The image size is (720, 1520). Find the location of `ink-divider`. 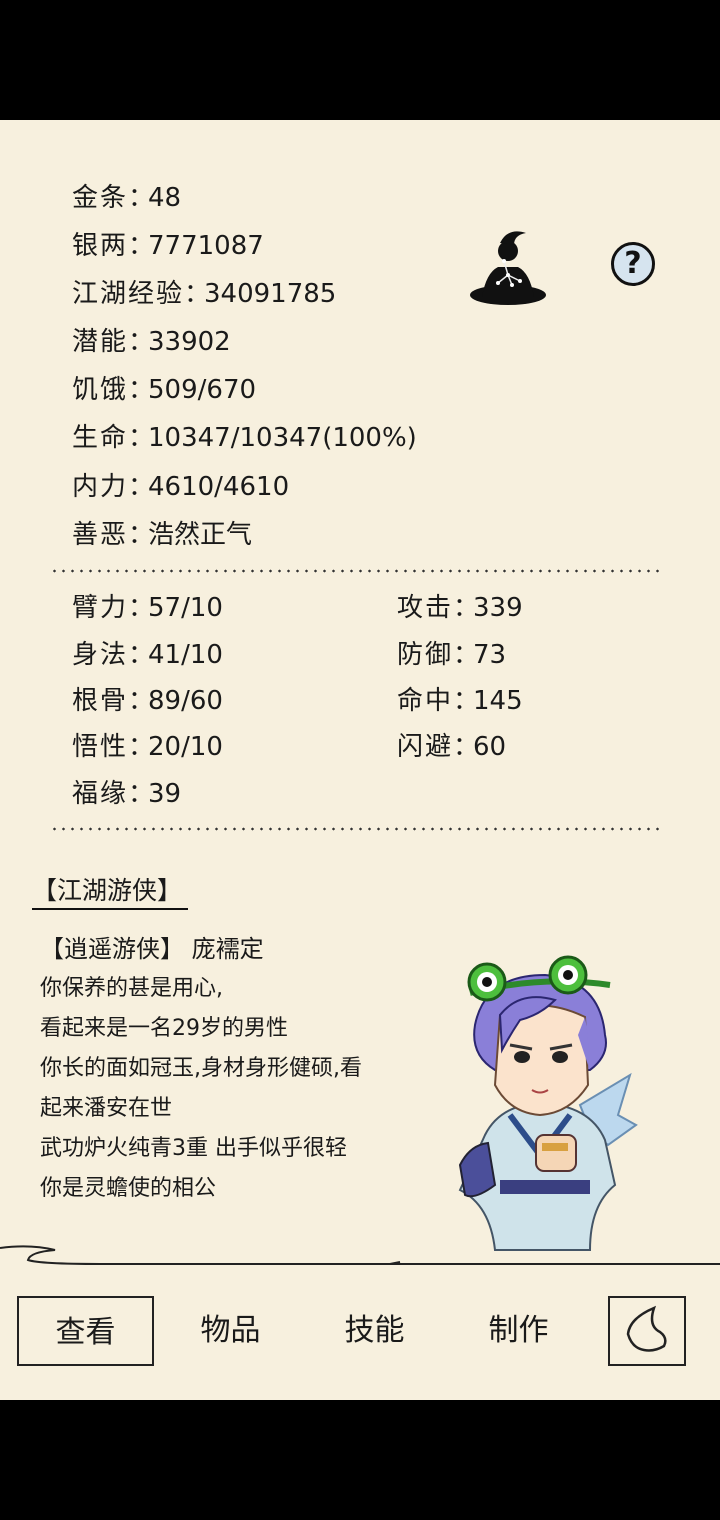

ink-divider is located at coordinates (360, 1253).